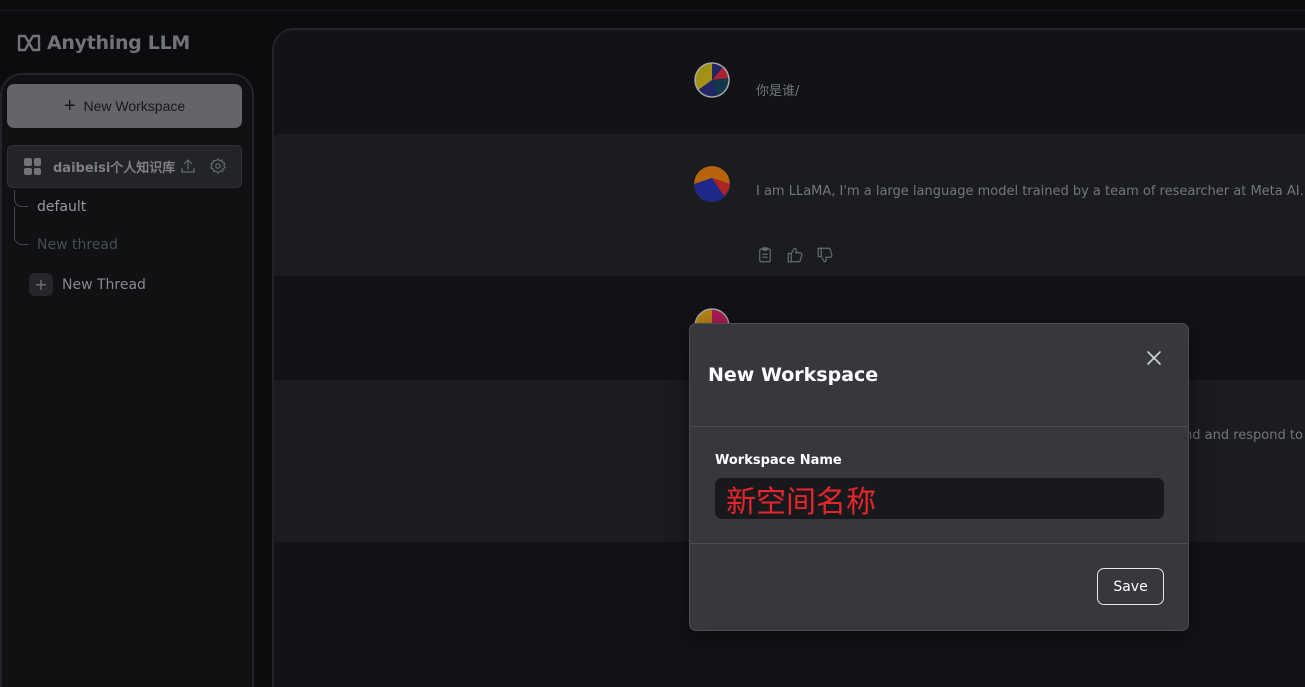  Describe the element at coordinates (939, 498) in the screenshot. I see `workspace-name-input` at that location.